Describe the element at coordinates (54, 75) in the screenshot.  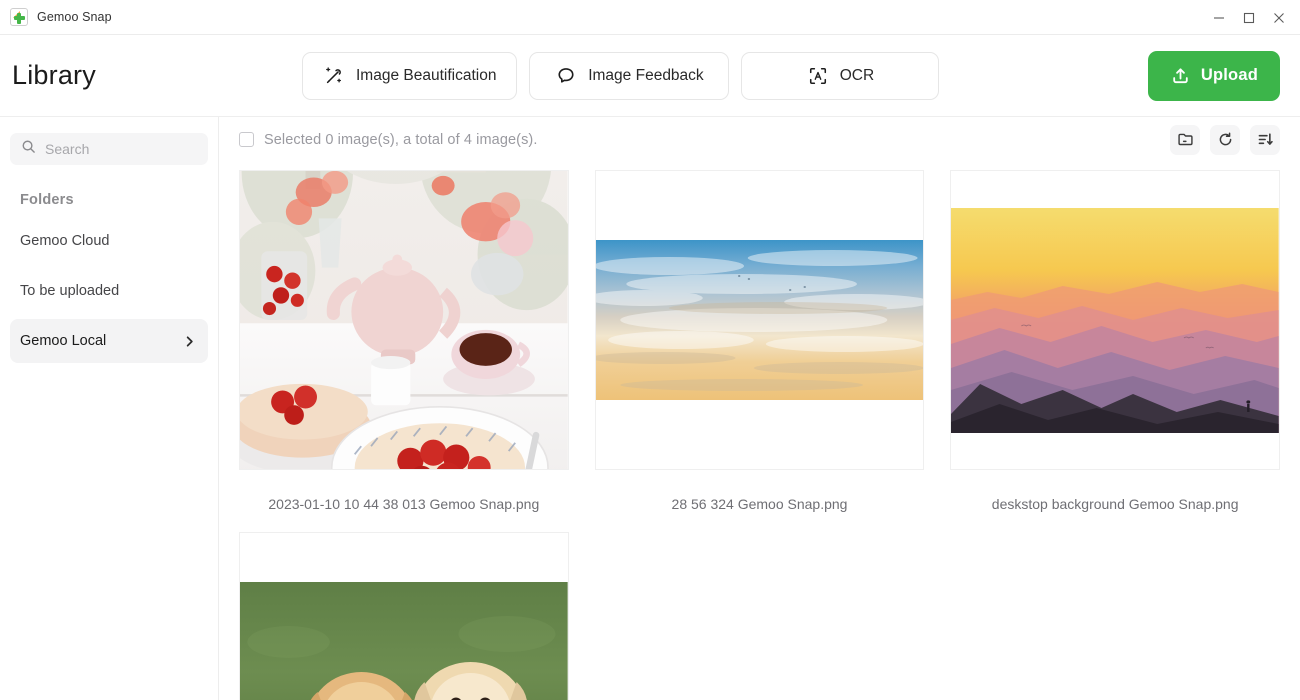
I see `page-title: Library` at that location.